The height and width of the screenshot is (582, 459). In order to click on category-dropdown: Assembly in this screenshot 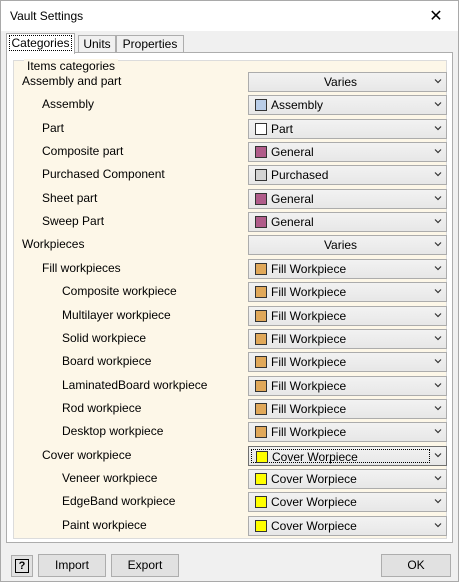, I will do `click(347, 105)`.